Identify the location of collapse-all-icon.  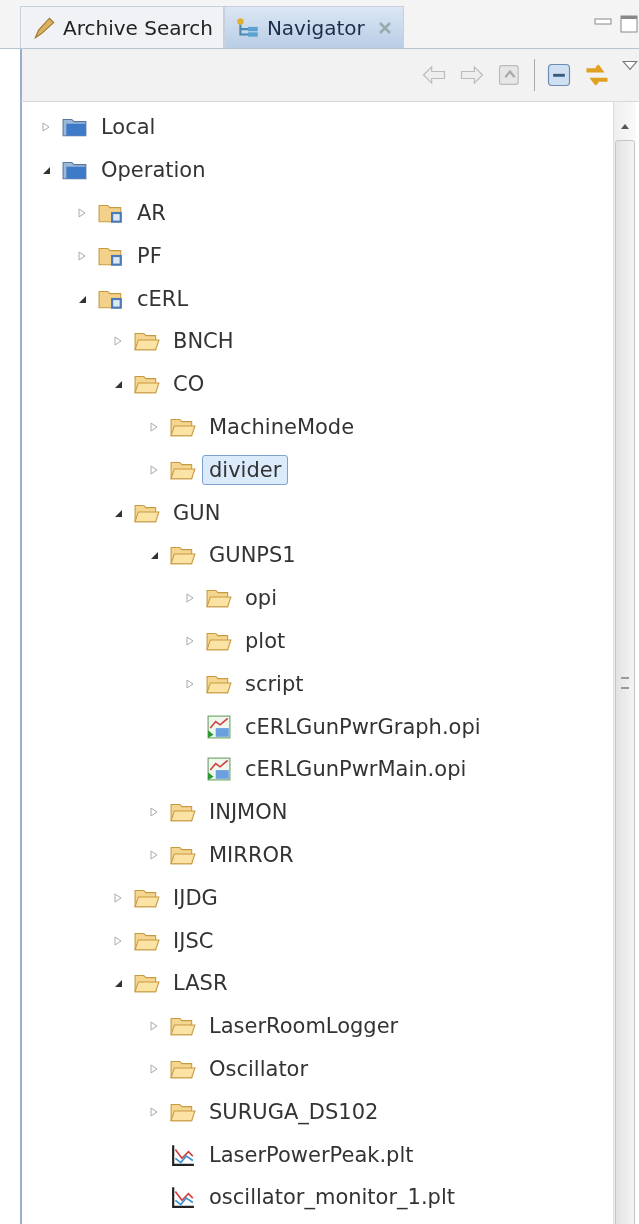
(559, 75).